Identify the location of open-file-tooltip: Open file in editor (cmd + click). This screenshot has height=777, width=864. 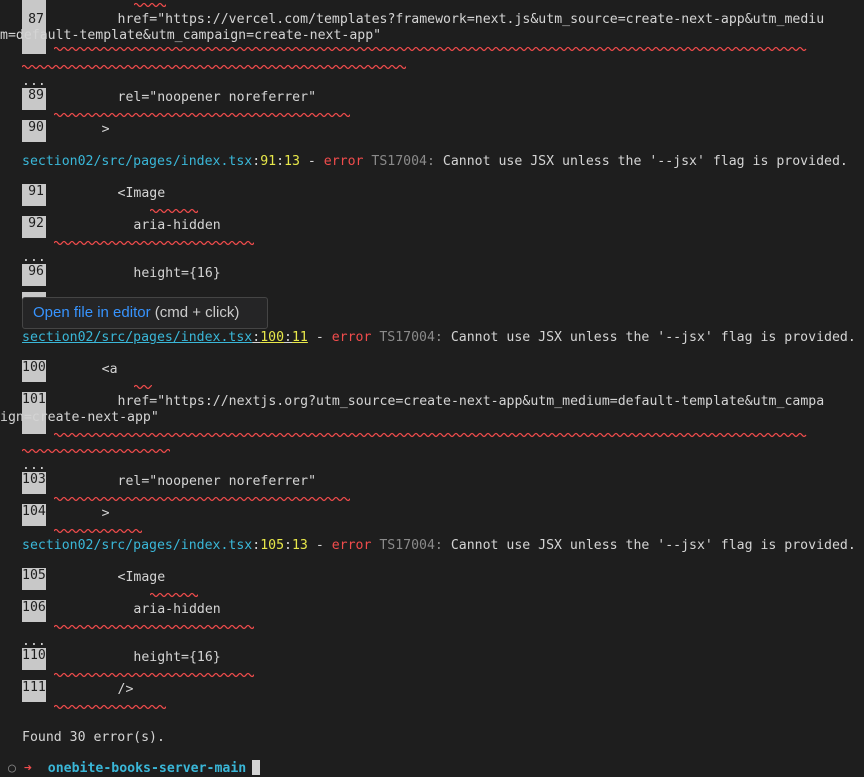
(145, 313).